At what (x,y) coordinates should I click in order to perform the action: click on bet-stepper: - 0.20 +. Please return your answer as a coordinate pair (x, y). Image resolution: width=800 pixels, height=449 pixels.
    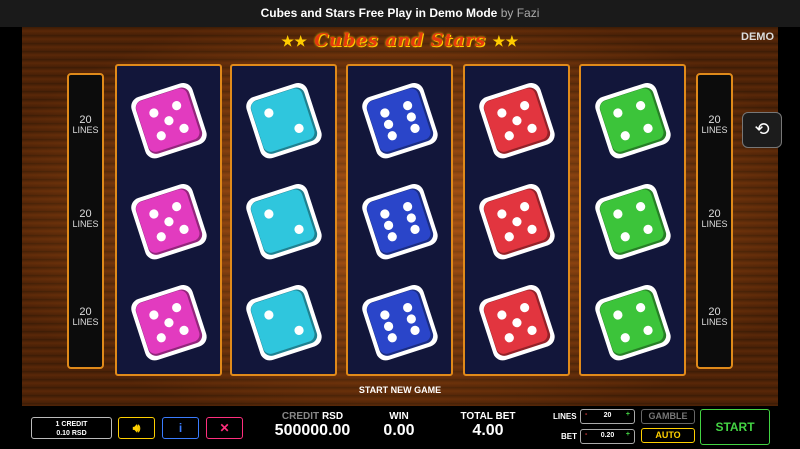
    Looking at the image, I should click on (607, 436).